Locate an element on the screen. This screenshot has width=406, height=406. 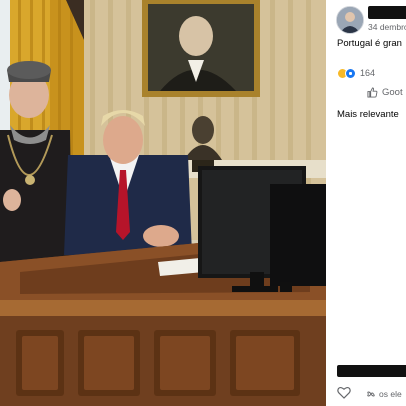
infinity-icon is located at coordinates (371, 394).